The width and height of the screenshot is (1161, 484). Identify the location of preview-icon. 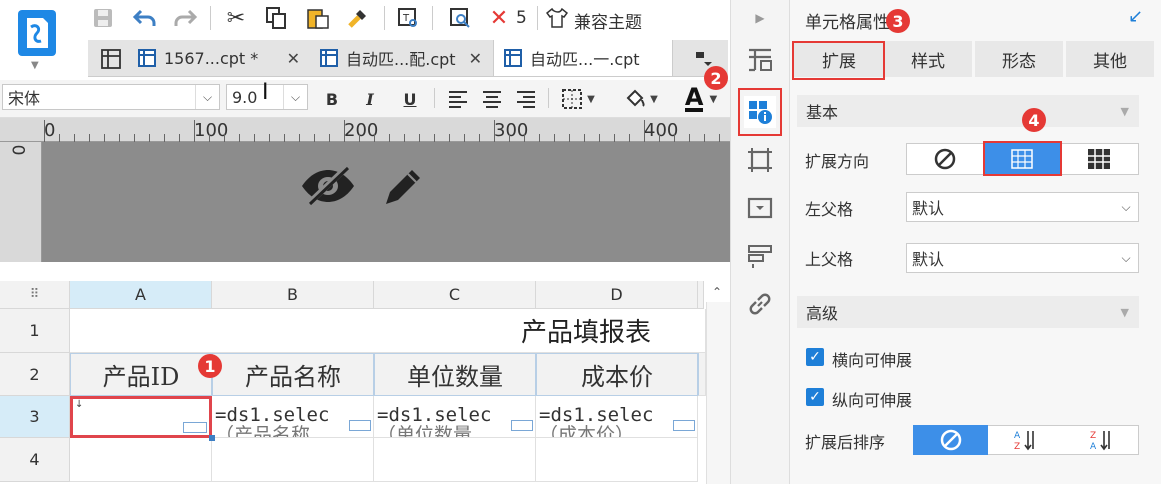
(460, 18).